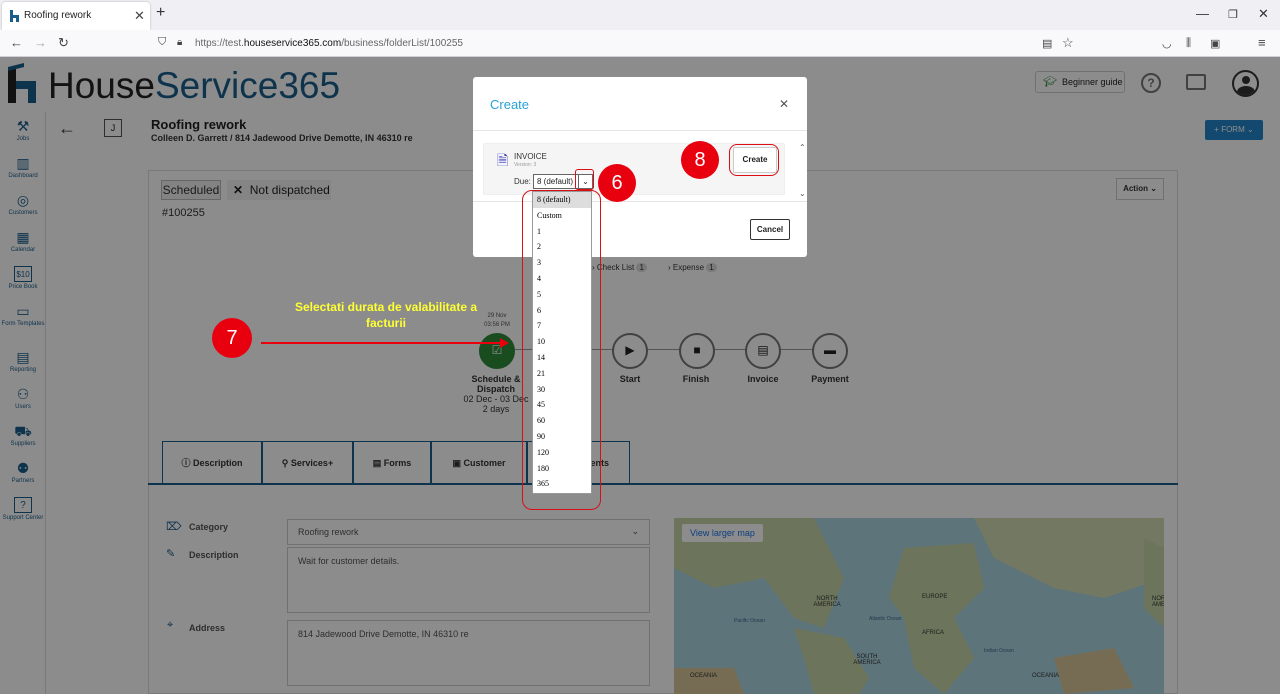 This screenshot has height=694, width=1280. What do you see at coordinates (754, 160) in the screenshot?
I see `annotation-create-highlight` at bounding box center [754, 160].